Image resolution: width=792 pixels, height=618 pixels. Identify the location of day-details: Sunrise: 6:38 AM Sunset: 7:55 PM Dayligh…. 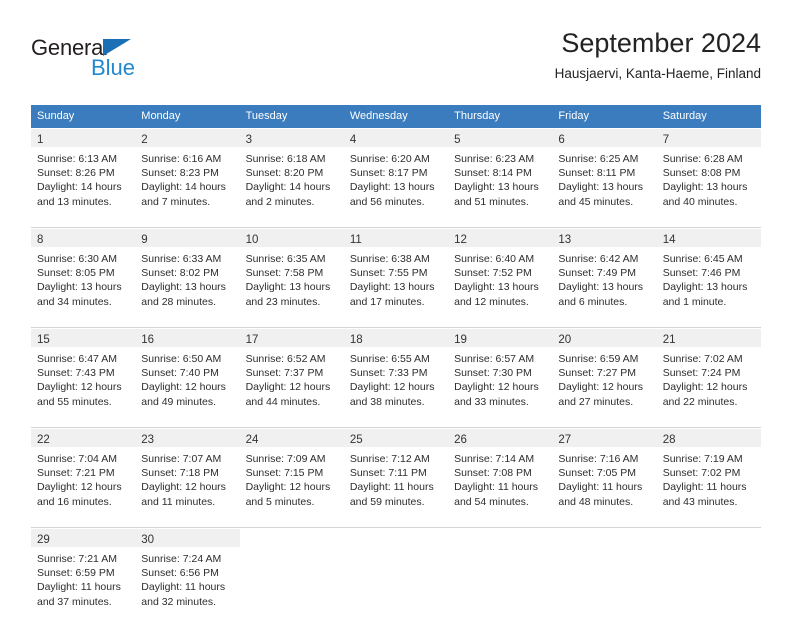
(396, 281).